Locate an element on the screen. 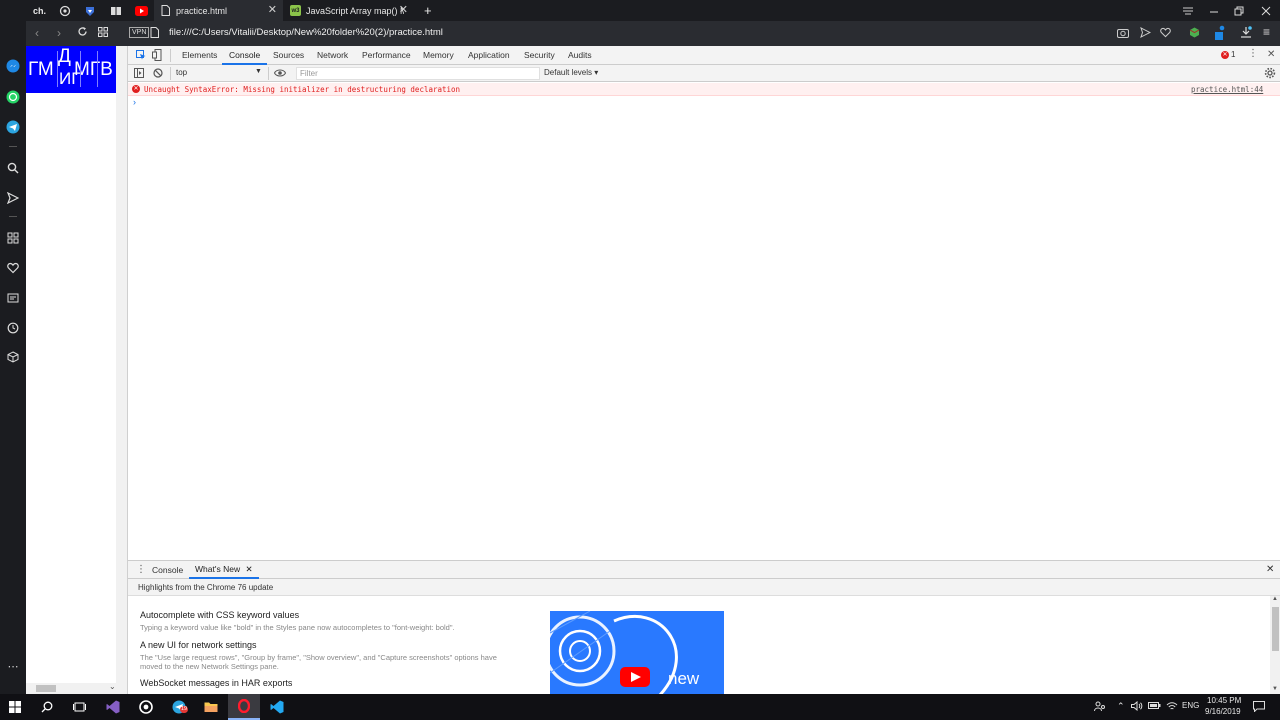 Image resolution: width=1280 pixels, height=720 pixels. devtools-tab-network: Network is located at coordinates (332, 55).